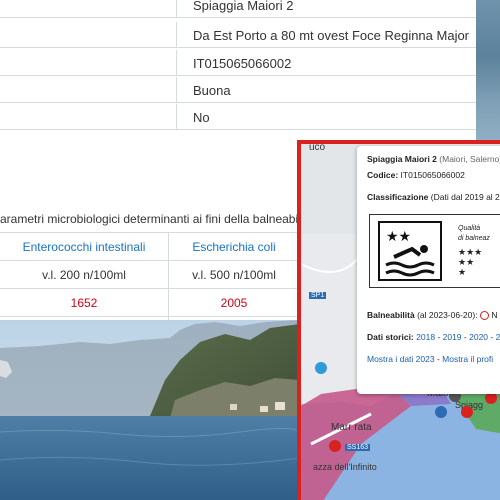 The width and height of the screenshot is (500, 500). I want to click on sea-photo-edge, so click(488, 70).